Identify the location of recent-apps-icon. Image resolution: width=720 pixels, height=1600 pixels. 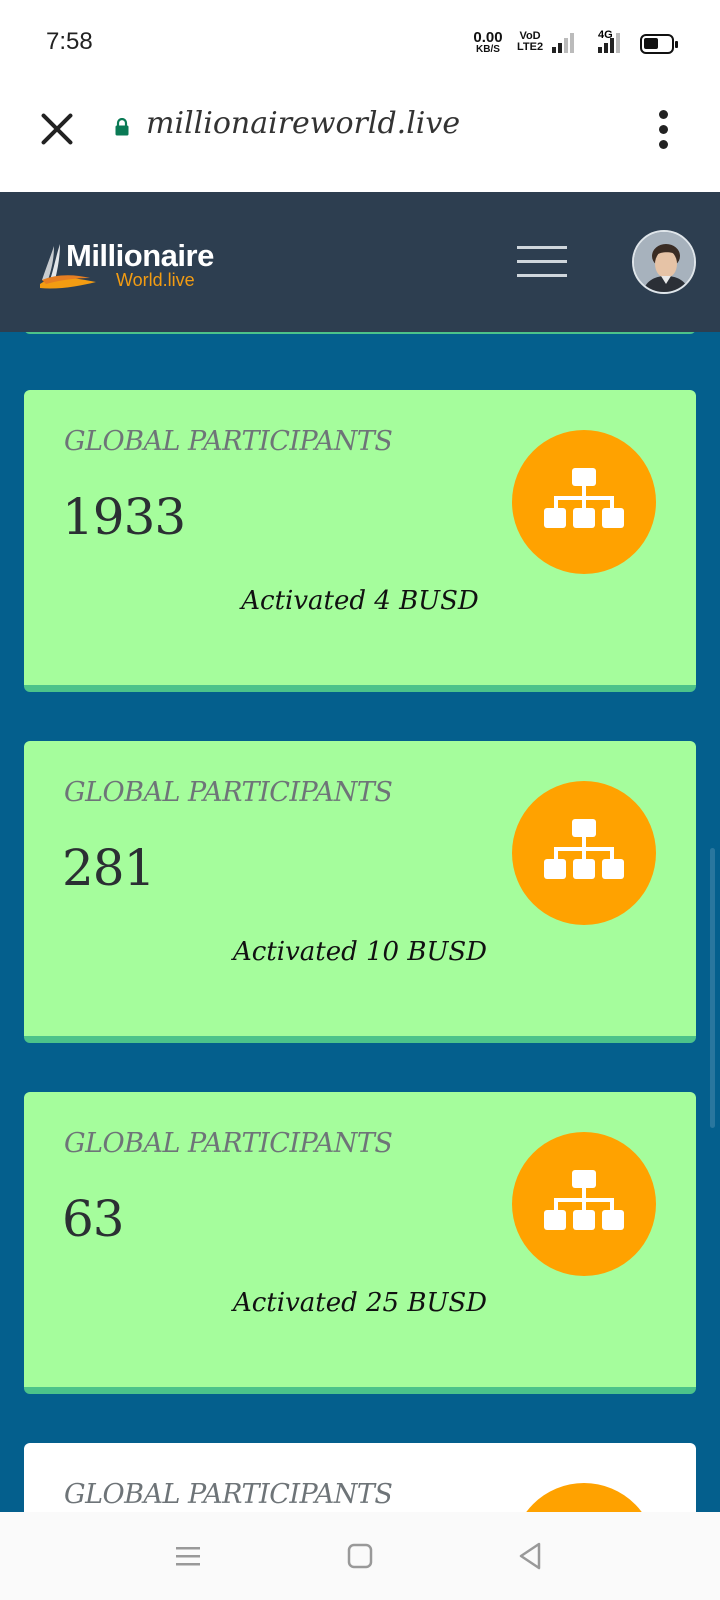
(188, 1556).